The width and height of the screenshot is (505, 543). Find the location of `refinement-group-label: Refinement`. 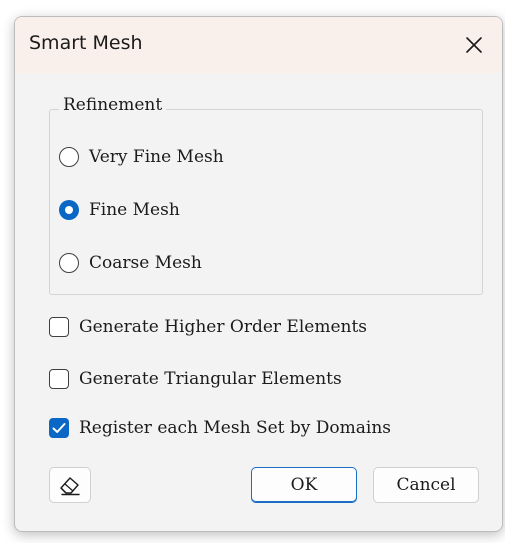

refinement-group-label: Refinement is located at coordinates (113, 105).